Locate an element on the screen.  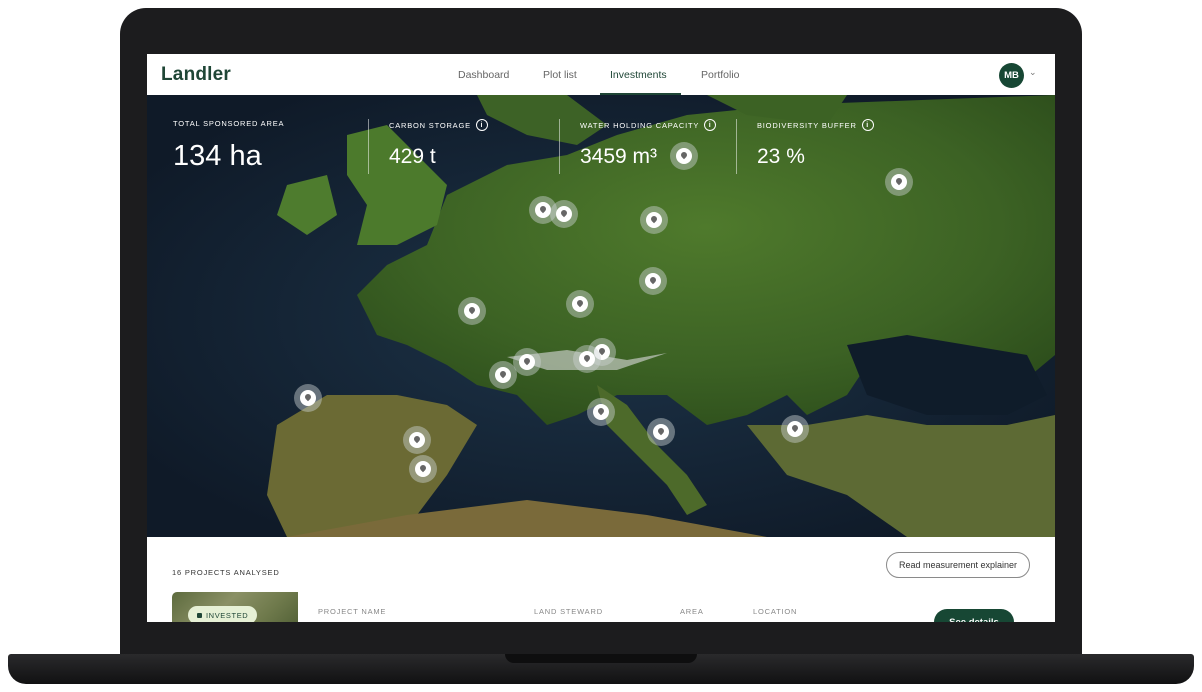
measurement-explainer-button: Read measurement explainer is located at coordinates (958, 565).